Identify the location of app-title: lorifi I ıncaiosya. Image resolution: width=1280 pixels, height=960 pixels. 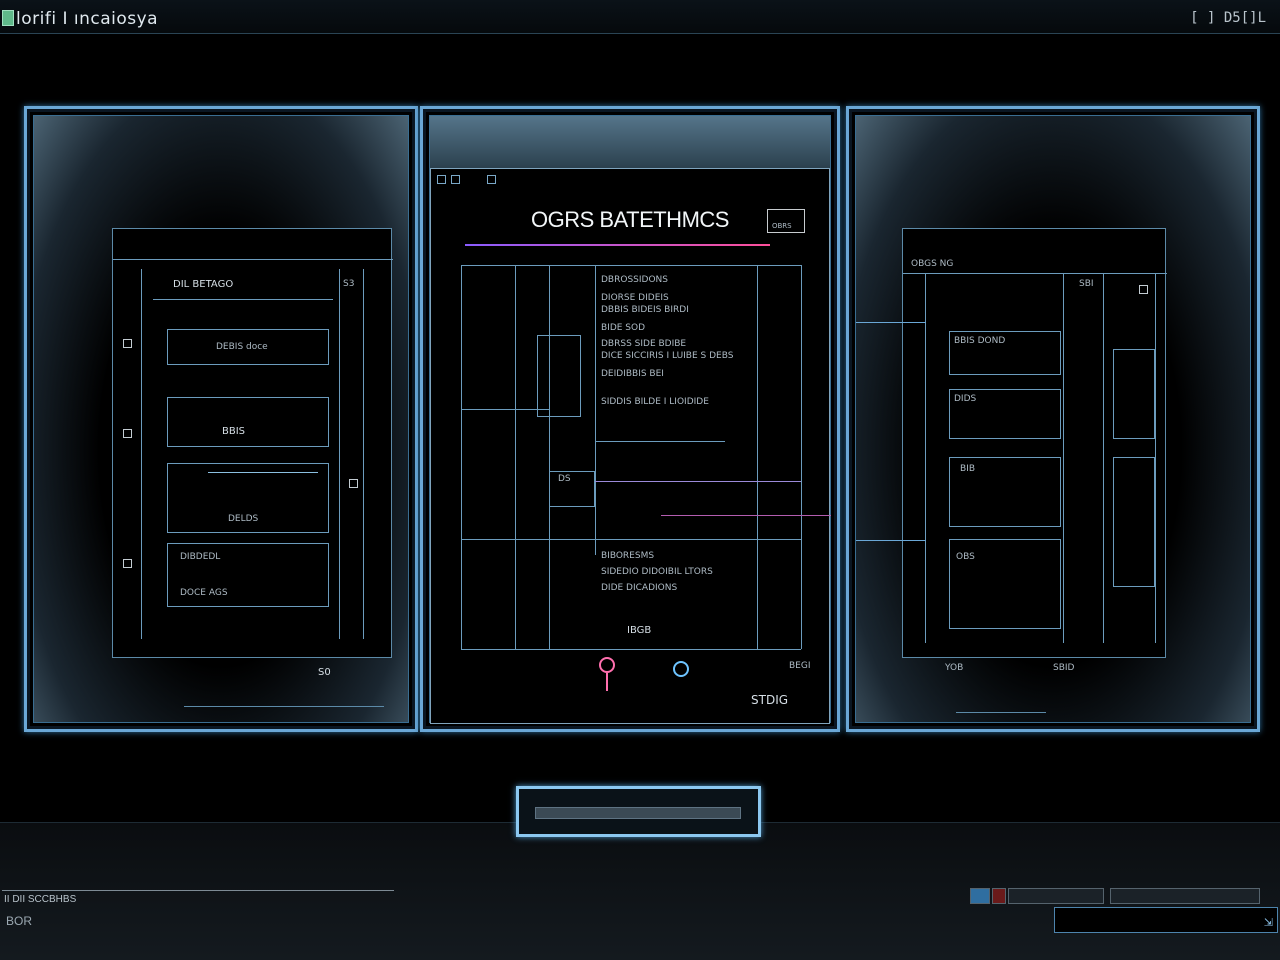
(87, 19).